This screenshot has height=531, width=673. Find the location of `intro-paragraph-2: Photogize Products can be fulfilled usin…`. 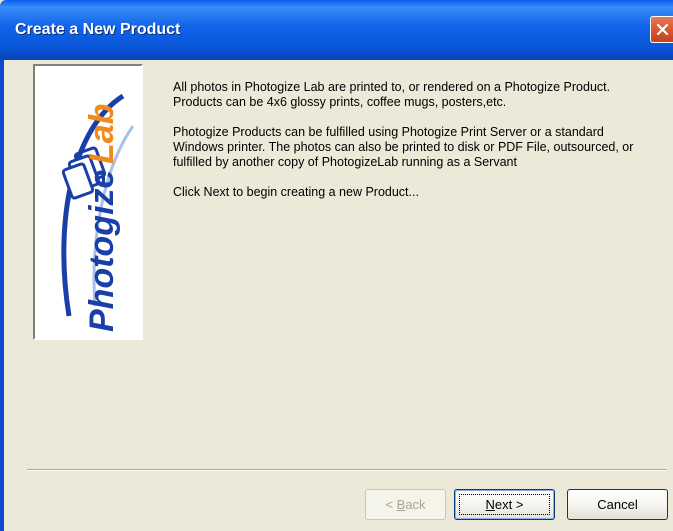

intro-paragraph-2: Photogize Products can be fulfilled usin… is located at coordinates (403, 147).